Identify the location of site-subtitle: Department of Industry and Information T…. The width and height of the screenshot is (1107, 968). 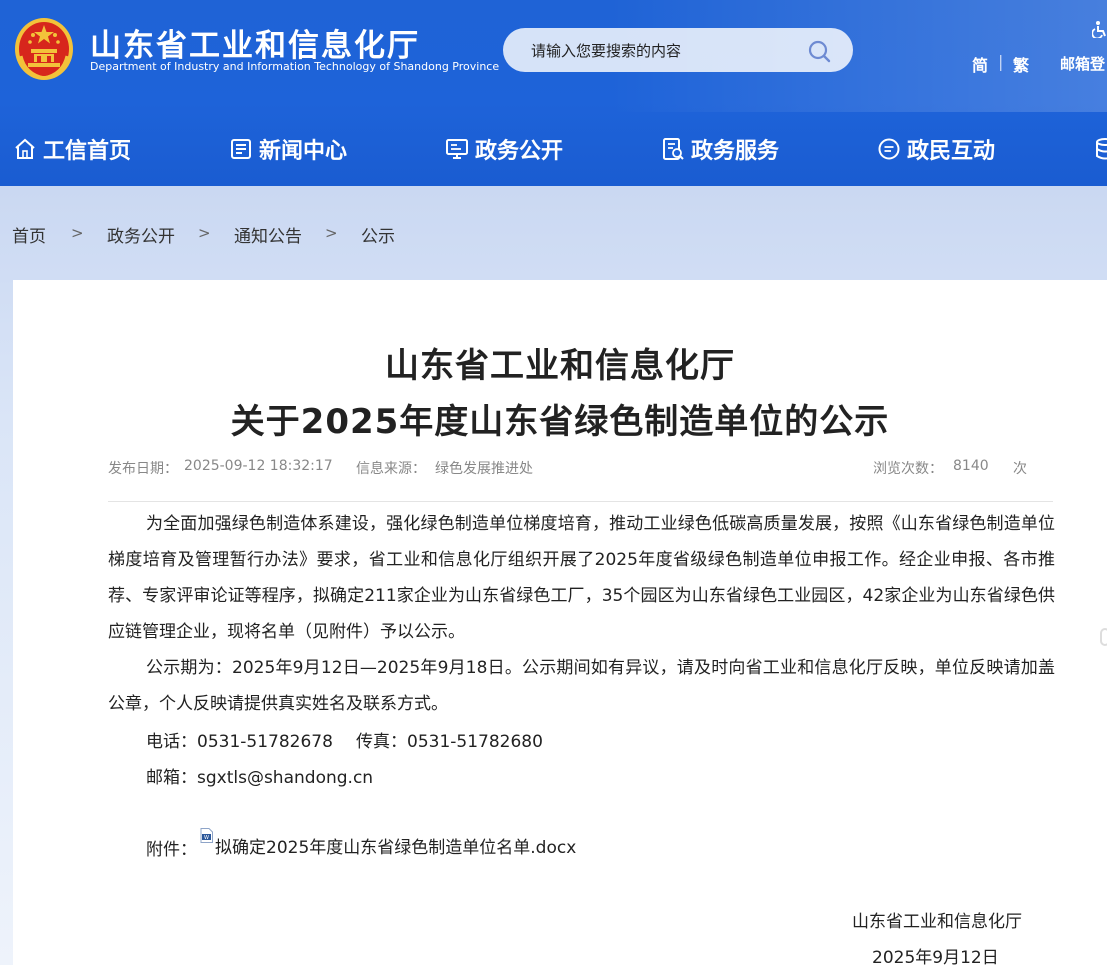
(295, 66).